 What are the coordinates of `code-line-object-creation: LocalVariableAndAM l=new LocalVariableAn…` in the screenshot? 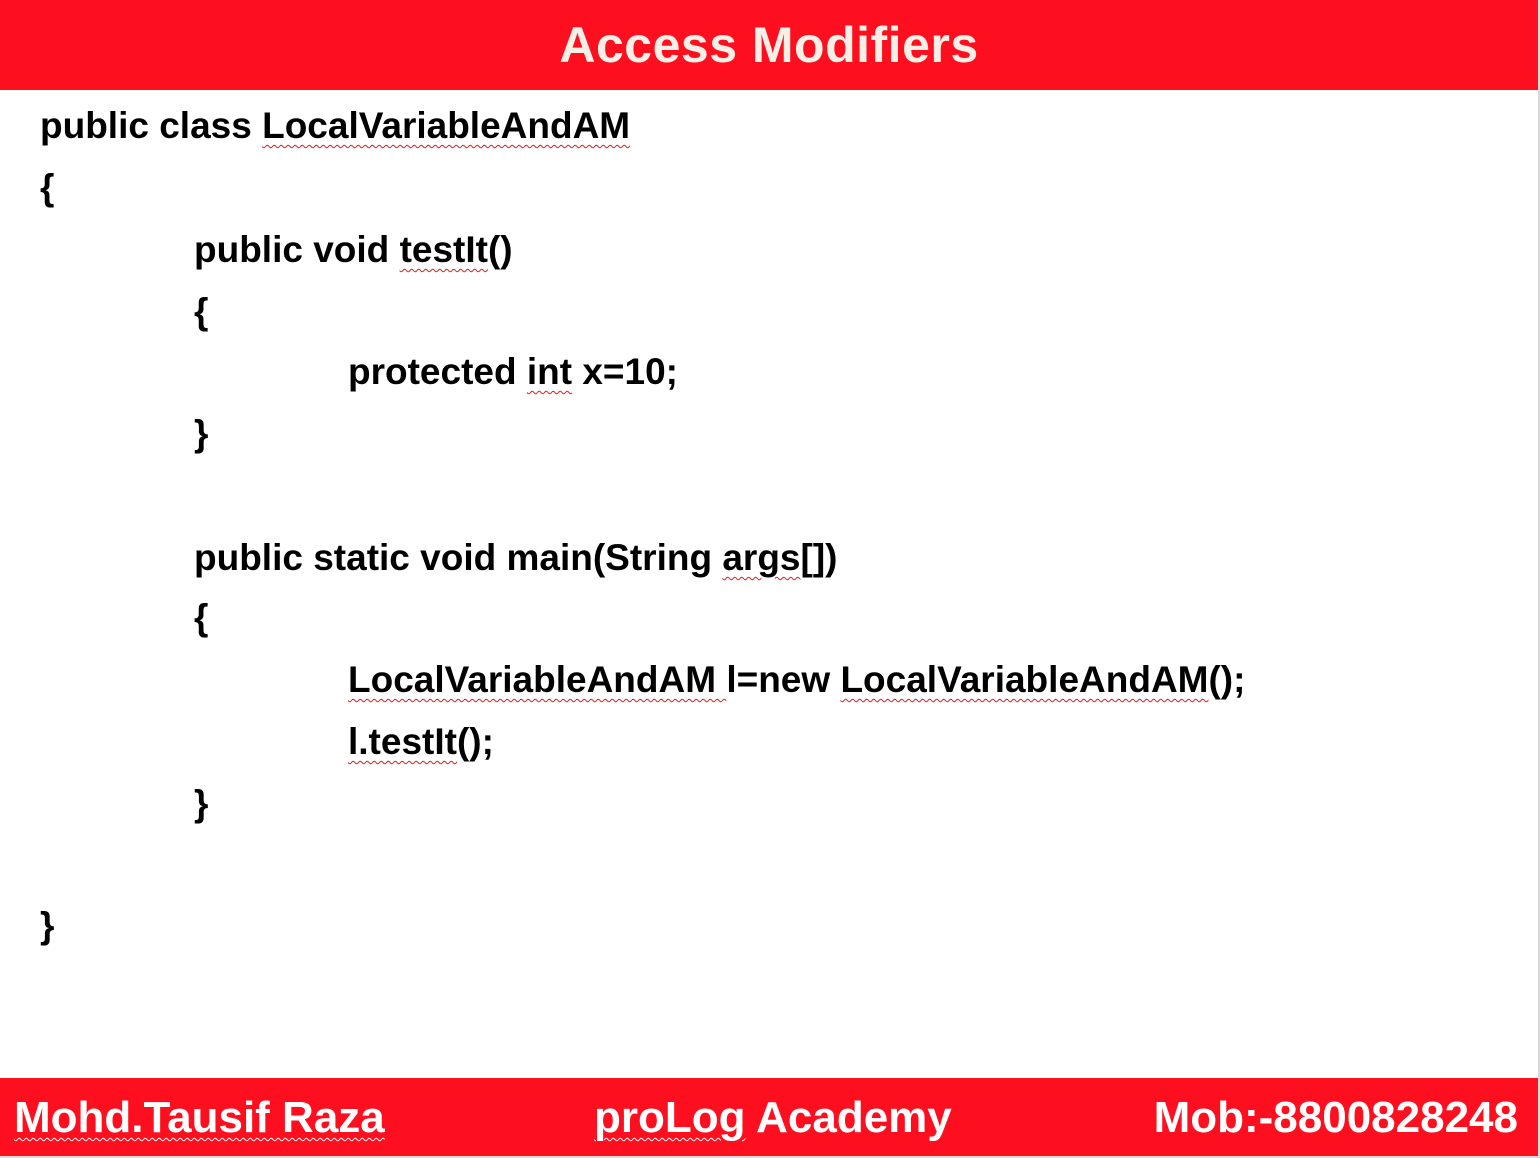 It's located at (796, 680).